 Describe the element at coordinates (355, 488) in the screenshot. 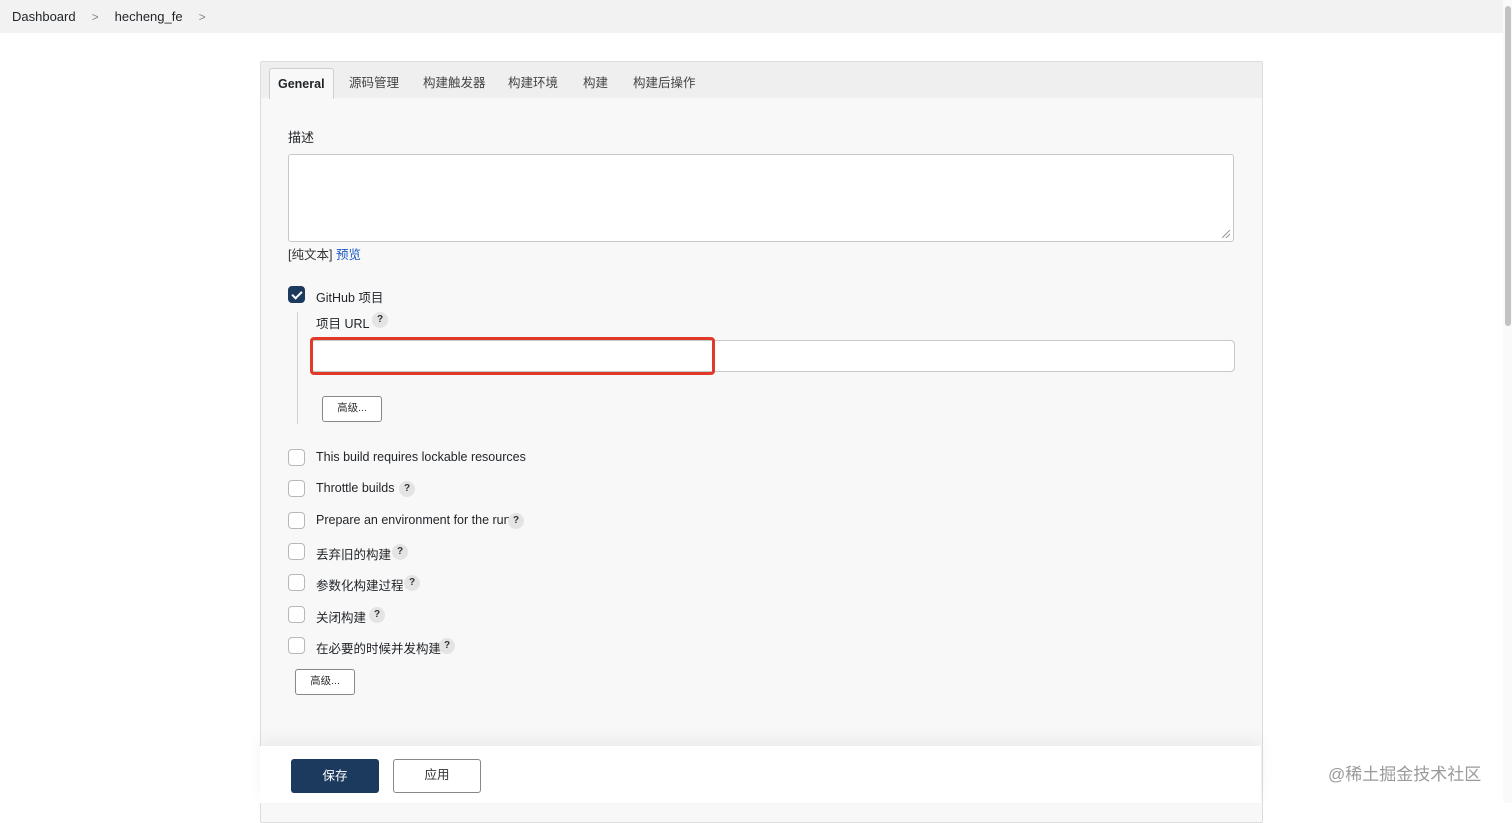

I see `throttle-builds-label: Throttle builds` at that location.